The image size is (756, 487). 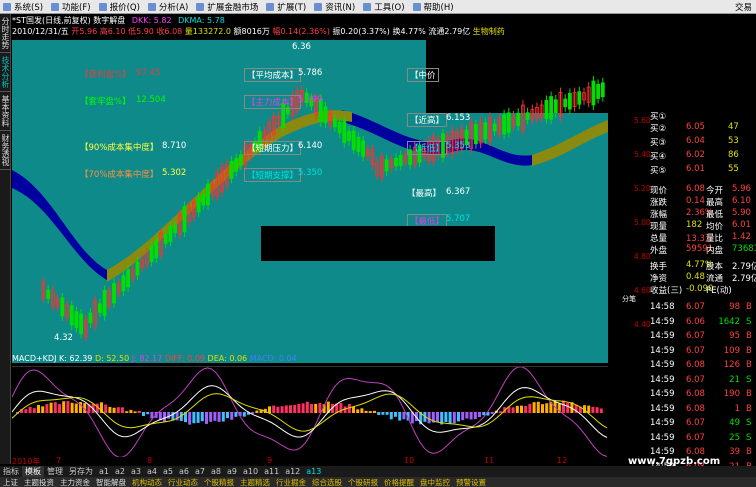 I want to click on stat-row: 换手 4.77% 股本 2.79亿, so click(x=683, y=266).